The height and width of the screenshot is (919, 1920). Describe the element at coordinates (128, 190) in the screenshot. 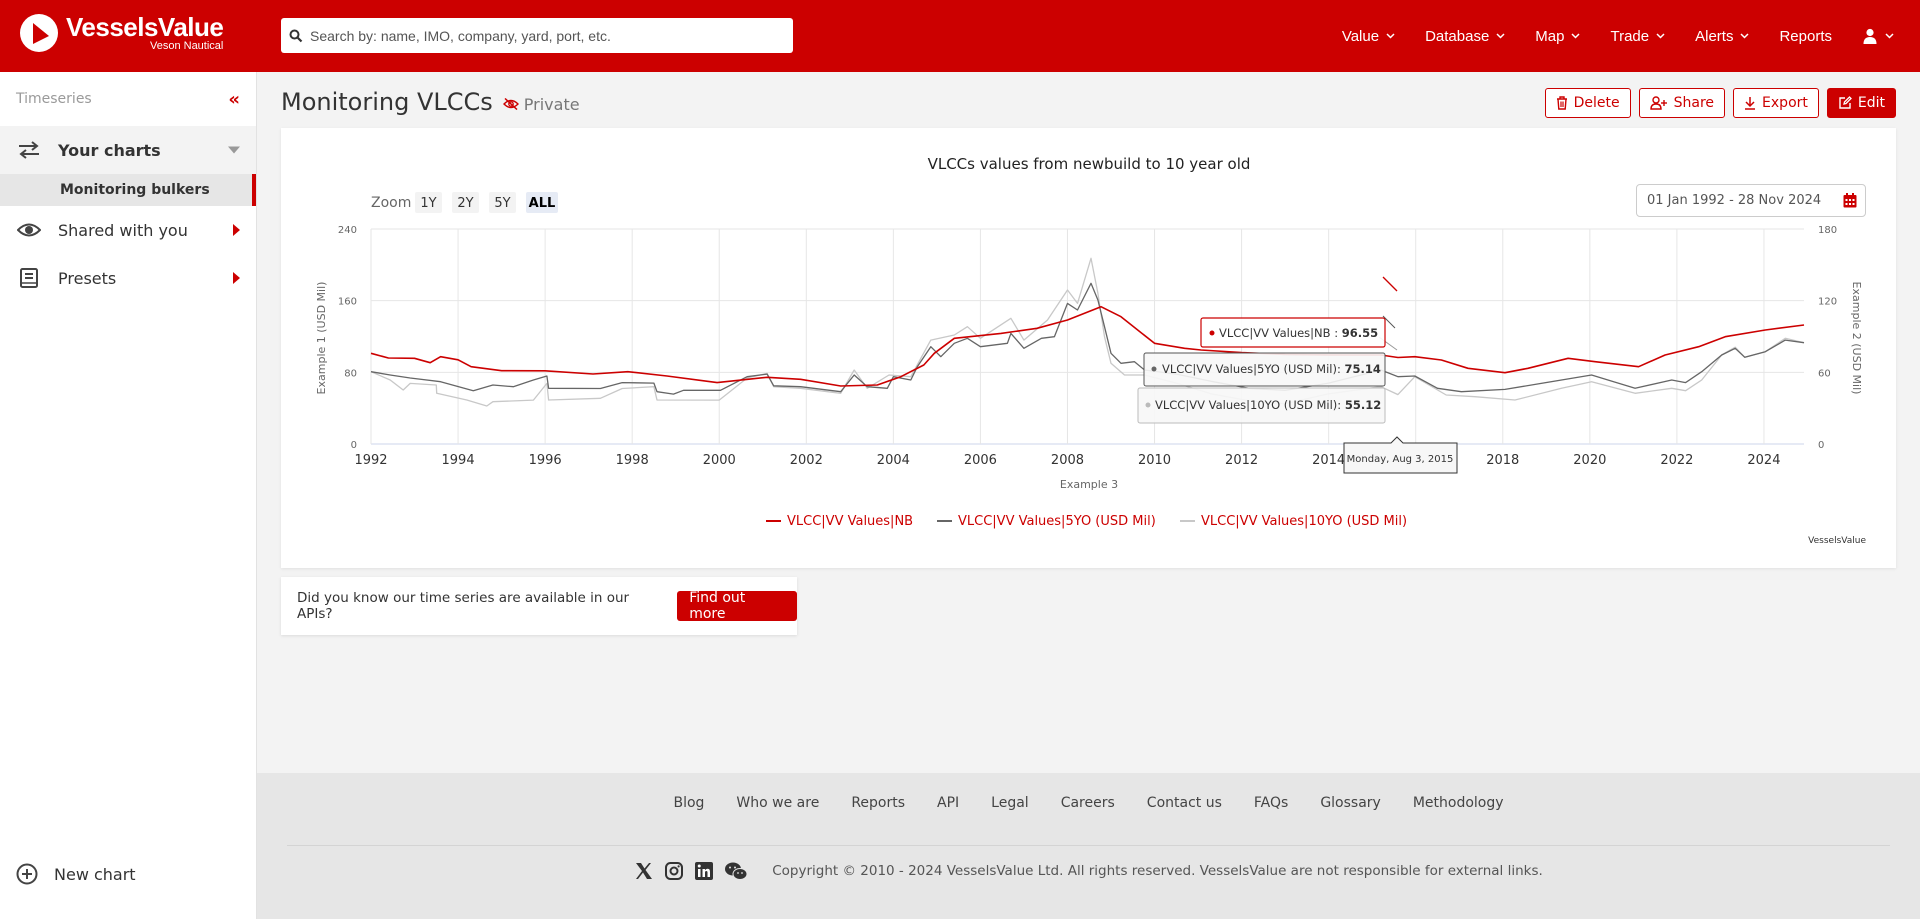

I see `sidebar-chart-monitoring-bulkers: Monitoring bulkers` at that location.